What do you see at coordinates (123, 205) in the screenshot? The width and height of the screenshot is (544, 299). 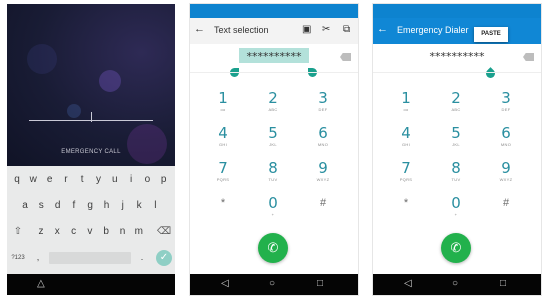 I see `key-j: j` at bounding box center [123, 205].